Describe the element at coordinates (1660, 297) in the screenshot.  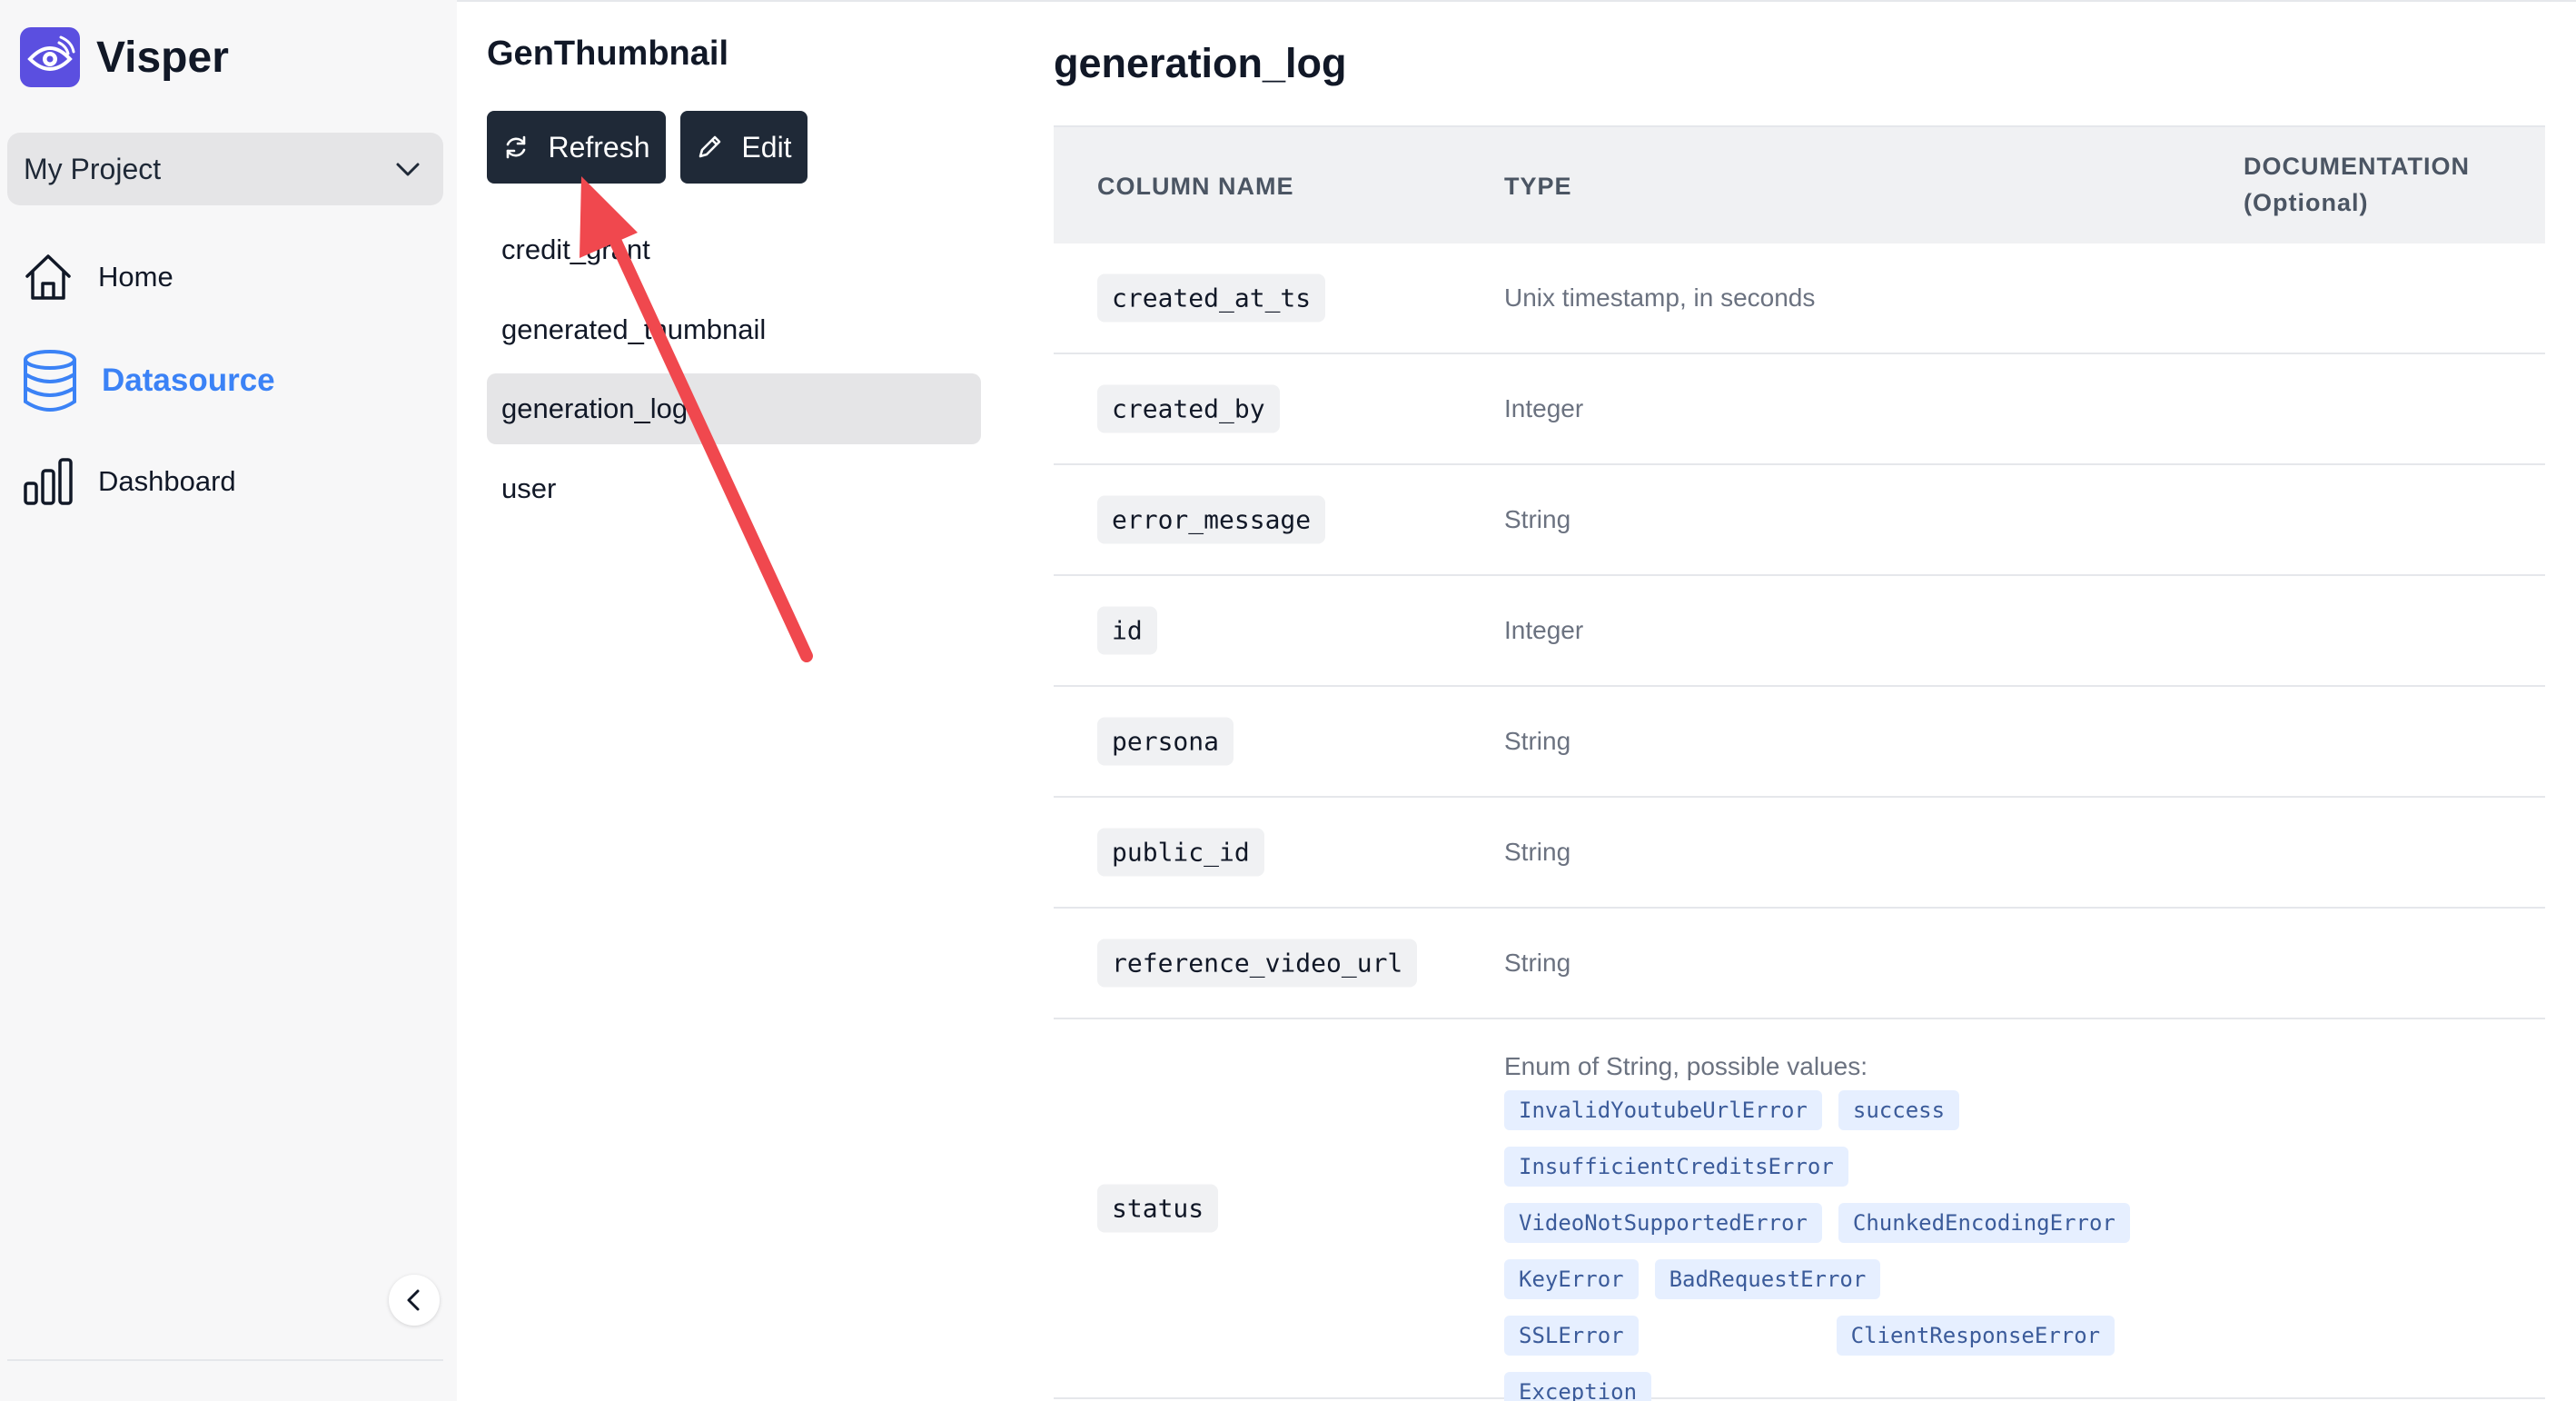
I see `column-type: Unix timestamp, in seconds` at that location.